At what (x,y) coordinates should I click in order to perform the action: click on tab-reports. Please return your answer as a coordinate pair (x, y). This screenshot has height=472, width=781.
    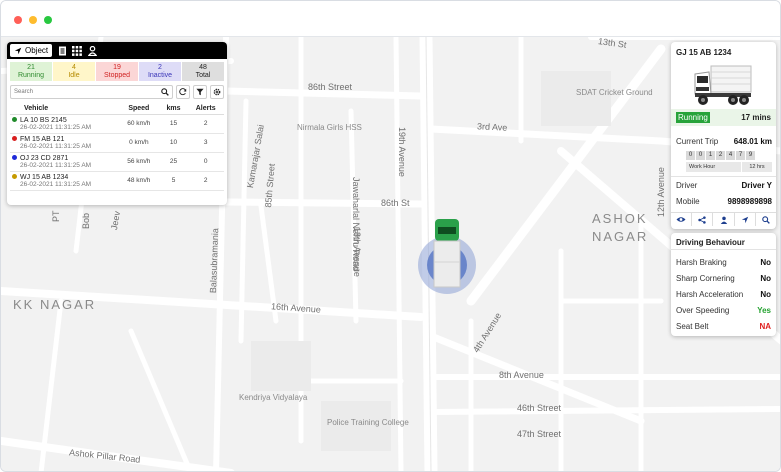
    Looking at the image, I should click on (62, 51).